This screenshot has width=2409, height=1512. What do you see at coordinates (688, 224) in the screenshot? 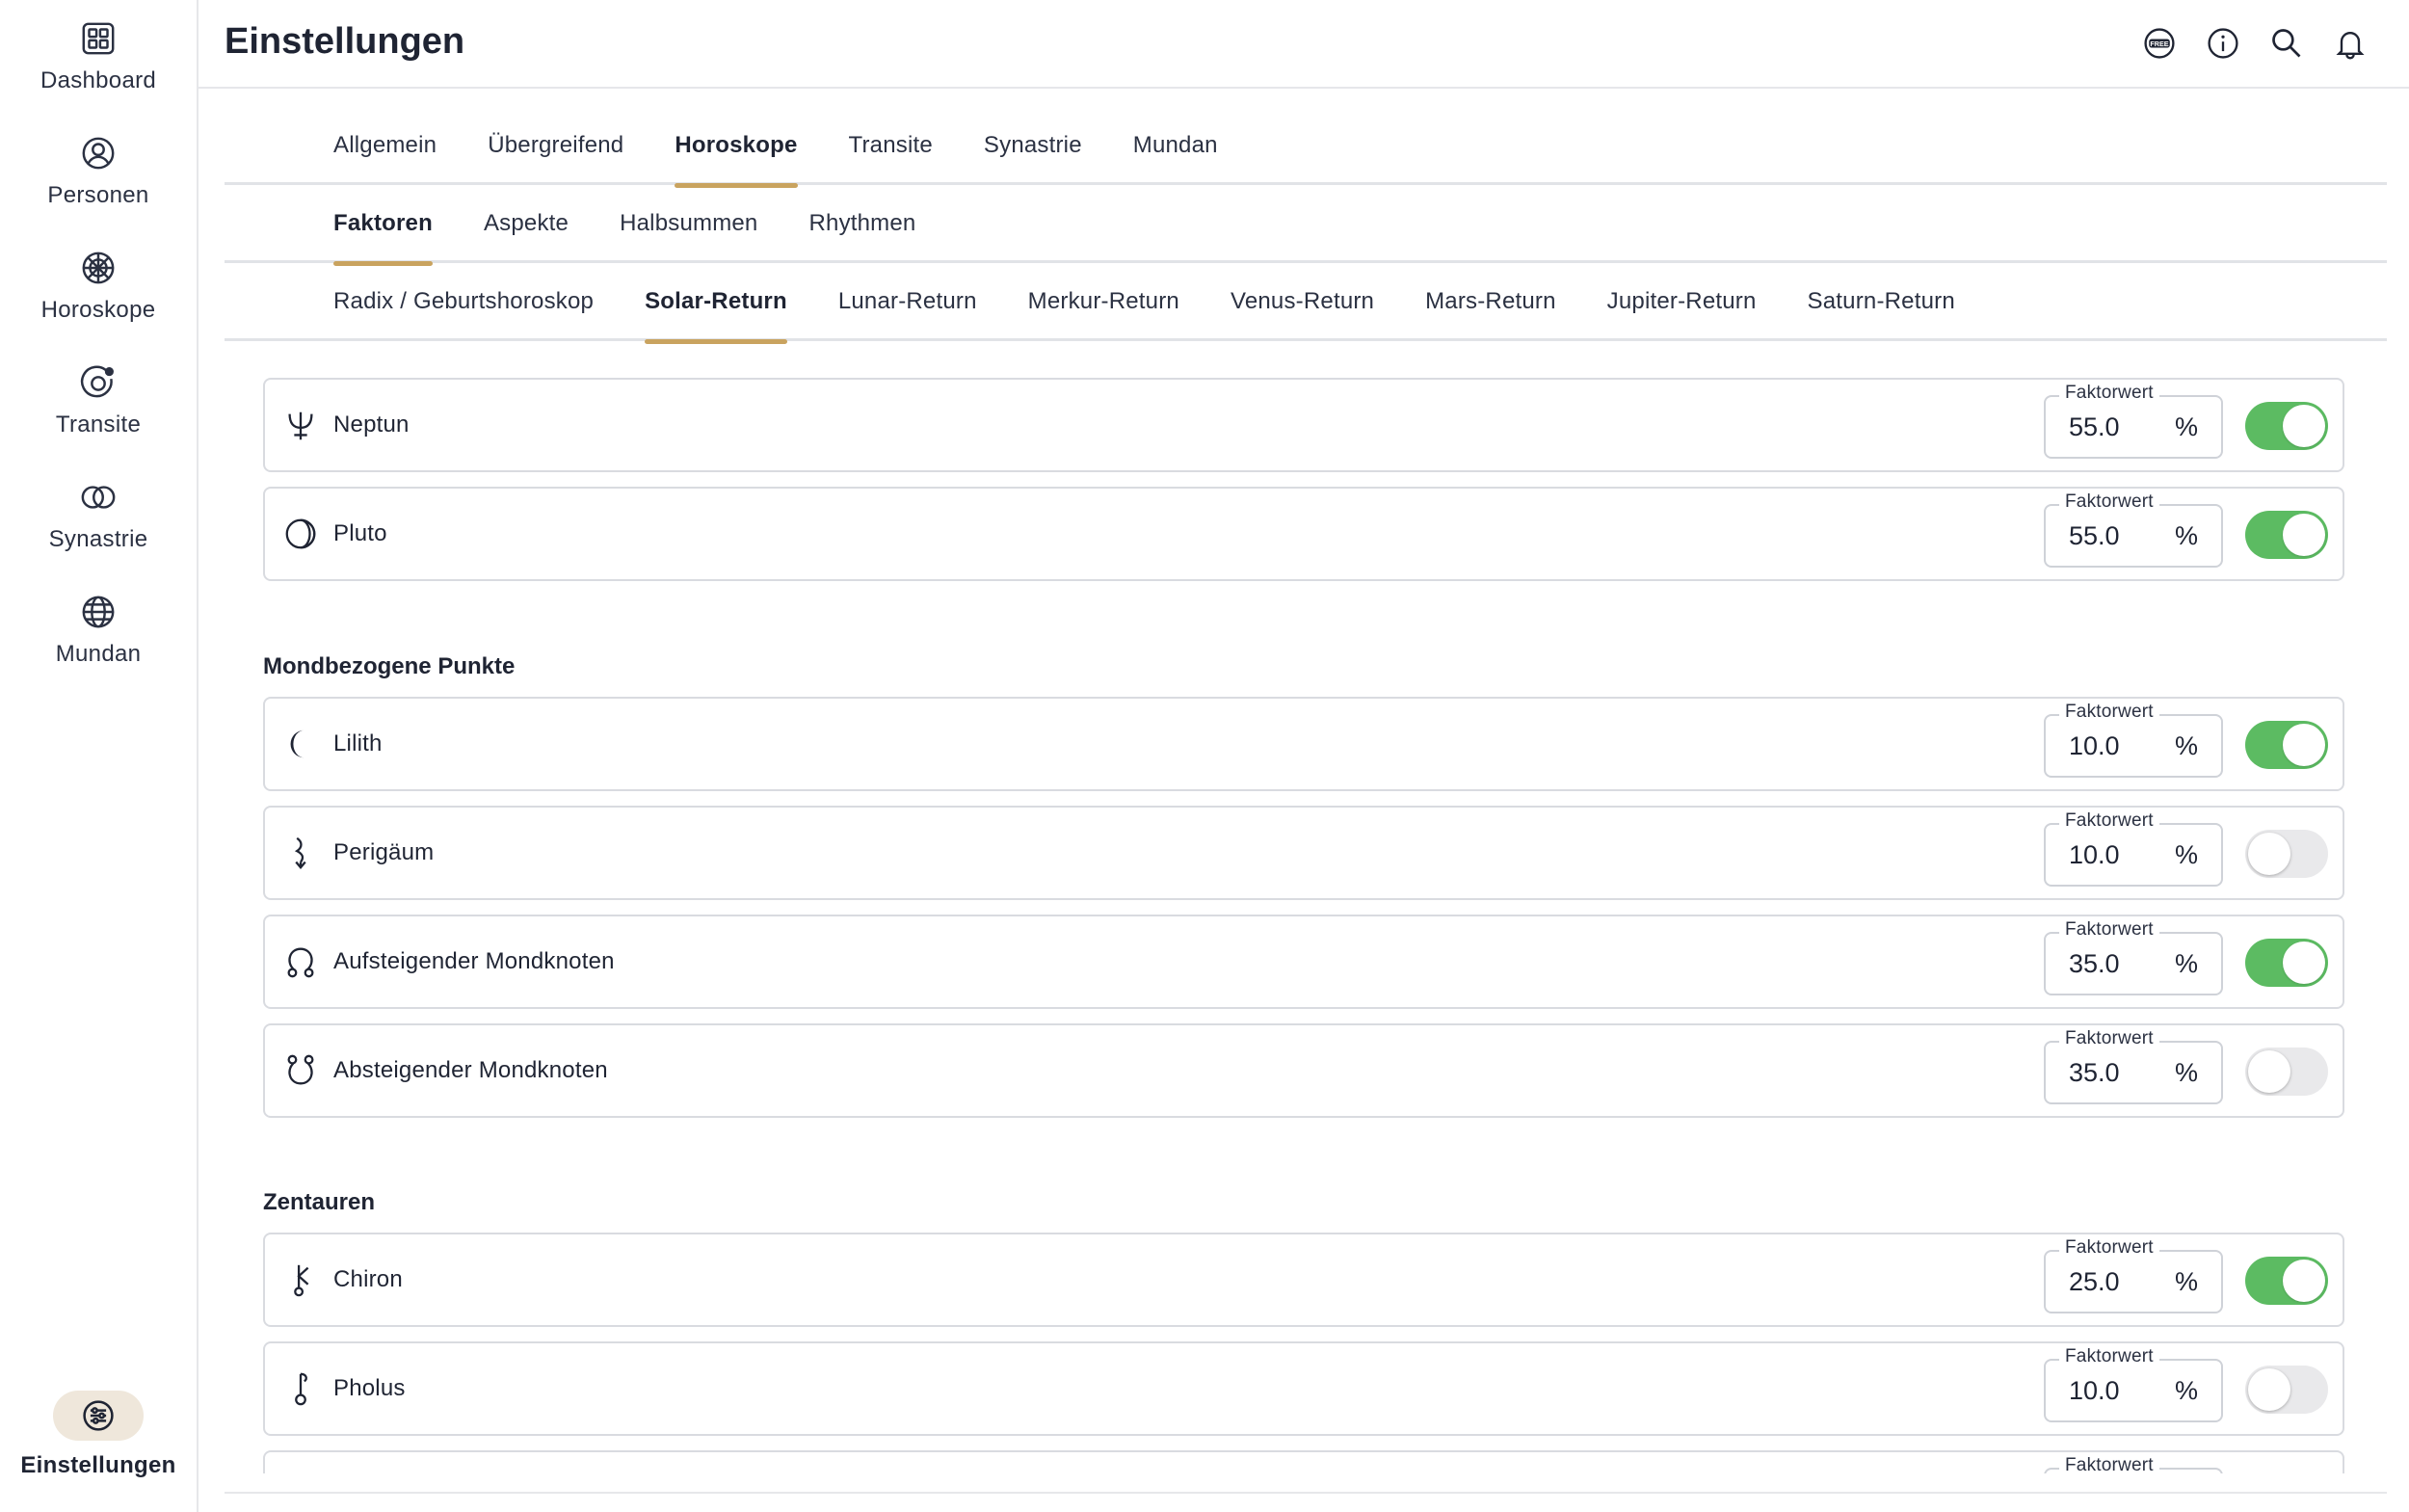
I see `tab-halbsummen: Halbsummen` at bounding box center [688, 224].